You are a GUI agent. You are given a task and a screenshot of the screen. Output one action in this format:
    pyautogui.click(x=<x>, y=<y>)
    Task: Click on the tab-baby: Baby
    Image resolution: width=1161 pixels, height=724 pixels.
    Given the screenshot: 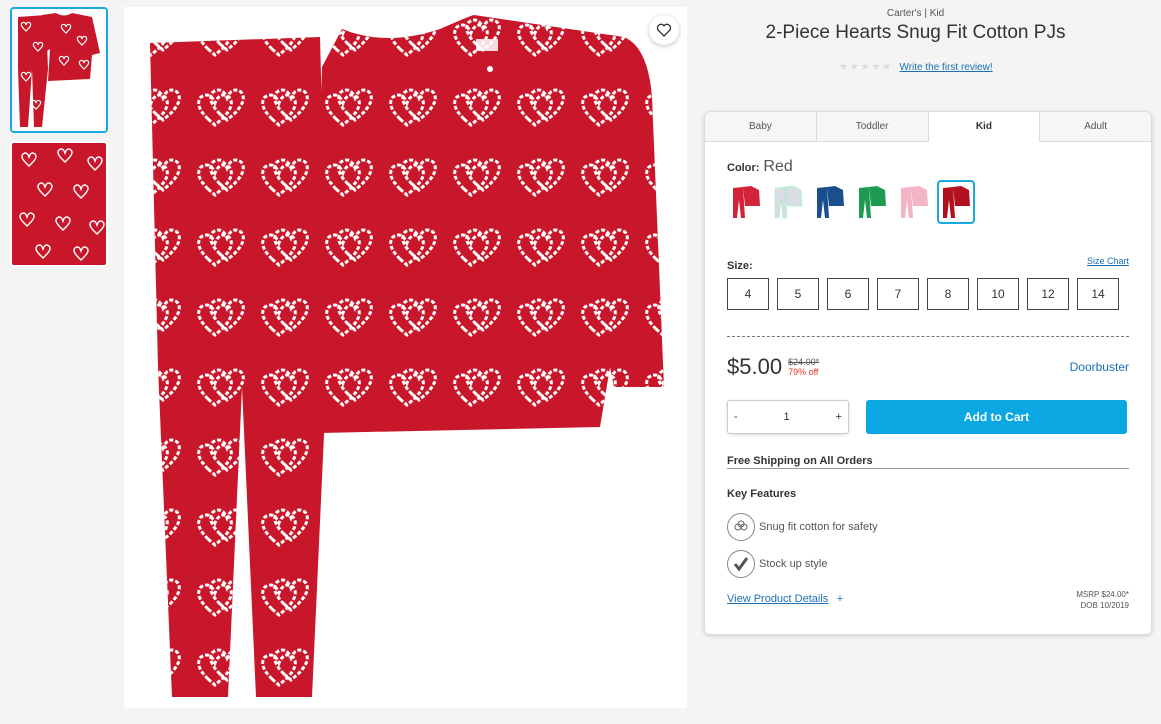 What is the action you would take?
    pyautogui.click(x=761, y=126)
    